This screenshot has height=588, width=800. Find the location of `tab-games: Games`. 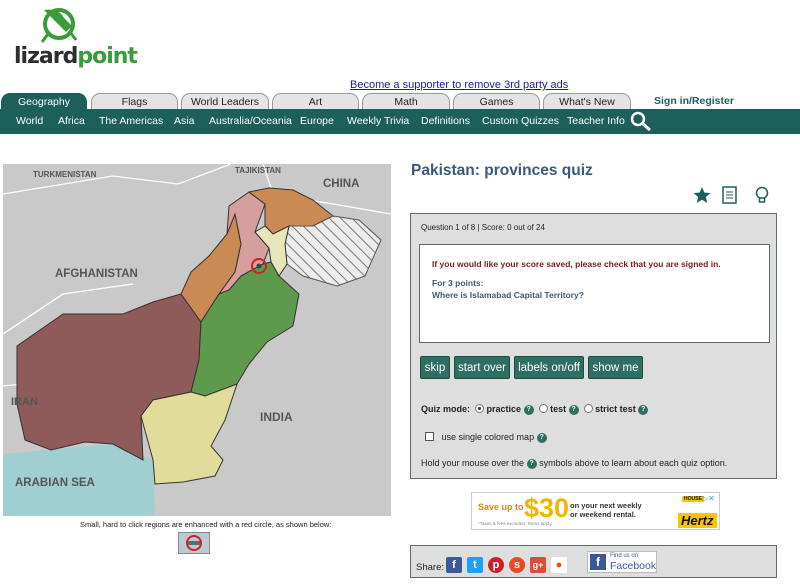

tab-games: Games is located at coordinates (496, 101).